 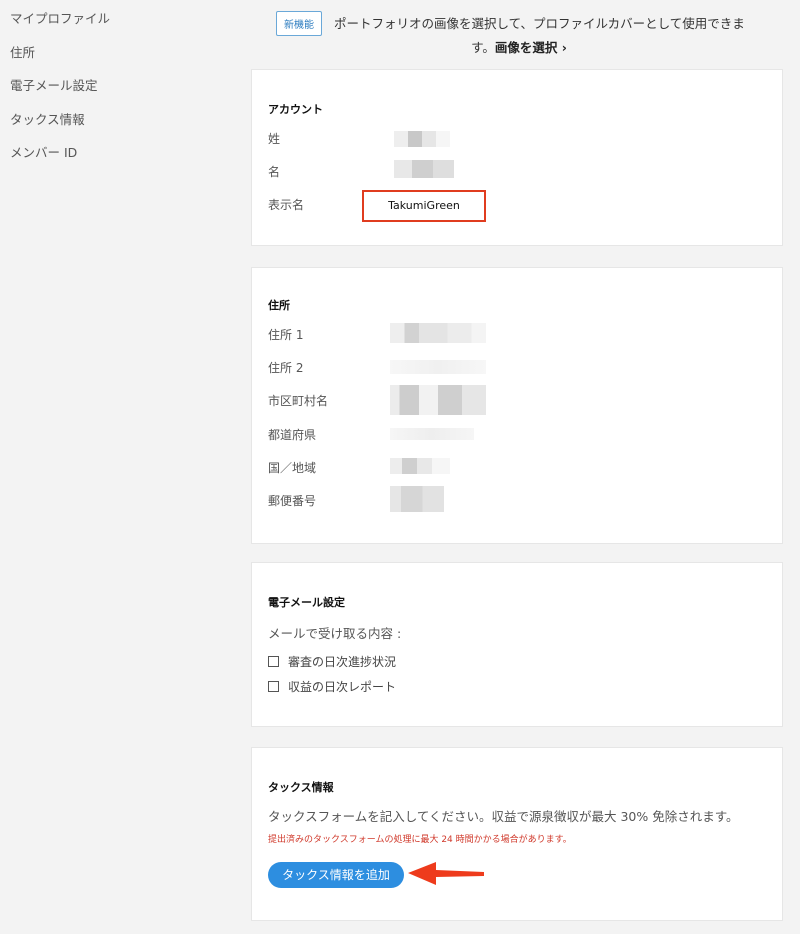 I want to click on first-name-value-redacted, so click(x=424, y=169).